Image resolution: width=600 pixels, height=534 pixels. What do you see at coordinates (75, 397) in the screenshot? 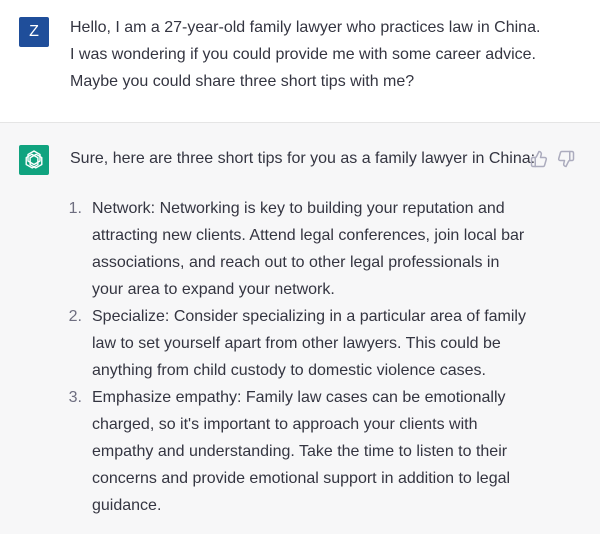
I see `list-item-number: 3.` at bounding box center [75, 397].